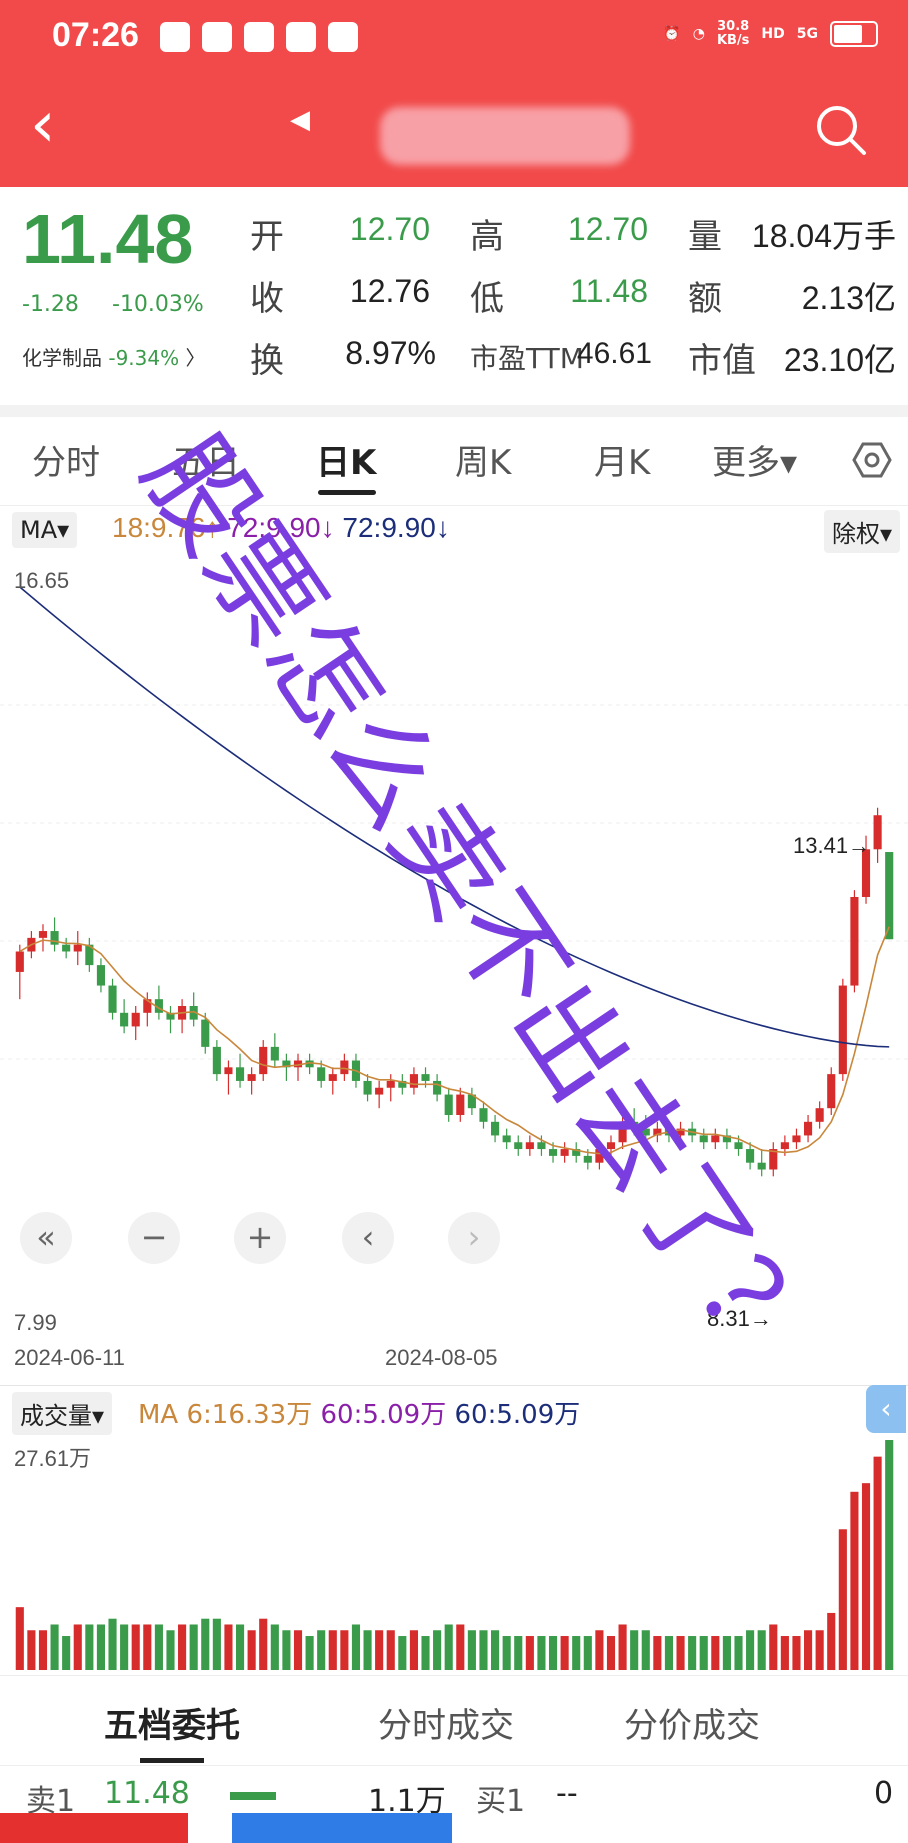 The width and height of the screenshot is (908, 1843). What do you see at coordinates (823, 236) in the screenshot?
I see `volume-value: 18.04万手` at bounding box center [823, 236].